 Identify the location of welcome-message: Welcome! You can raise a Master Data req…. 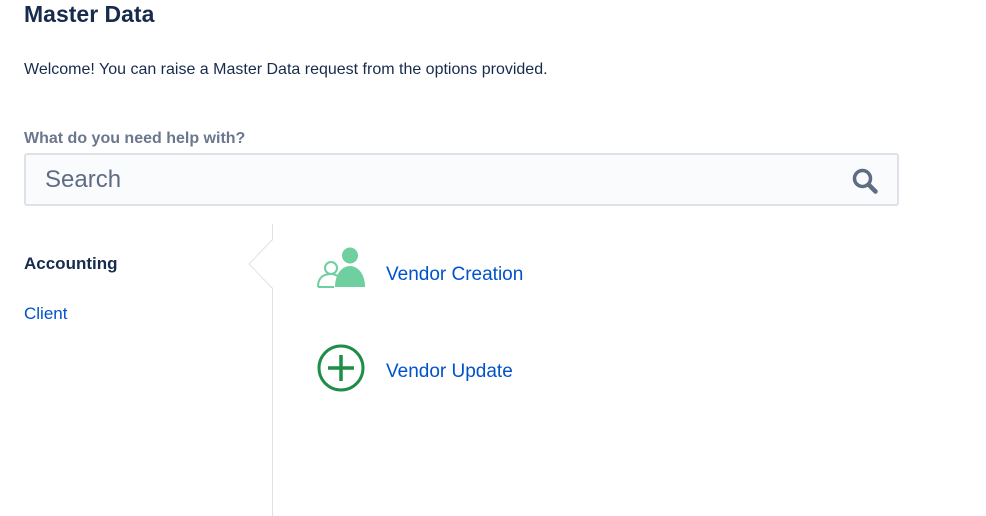
(286, 69).